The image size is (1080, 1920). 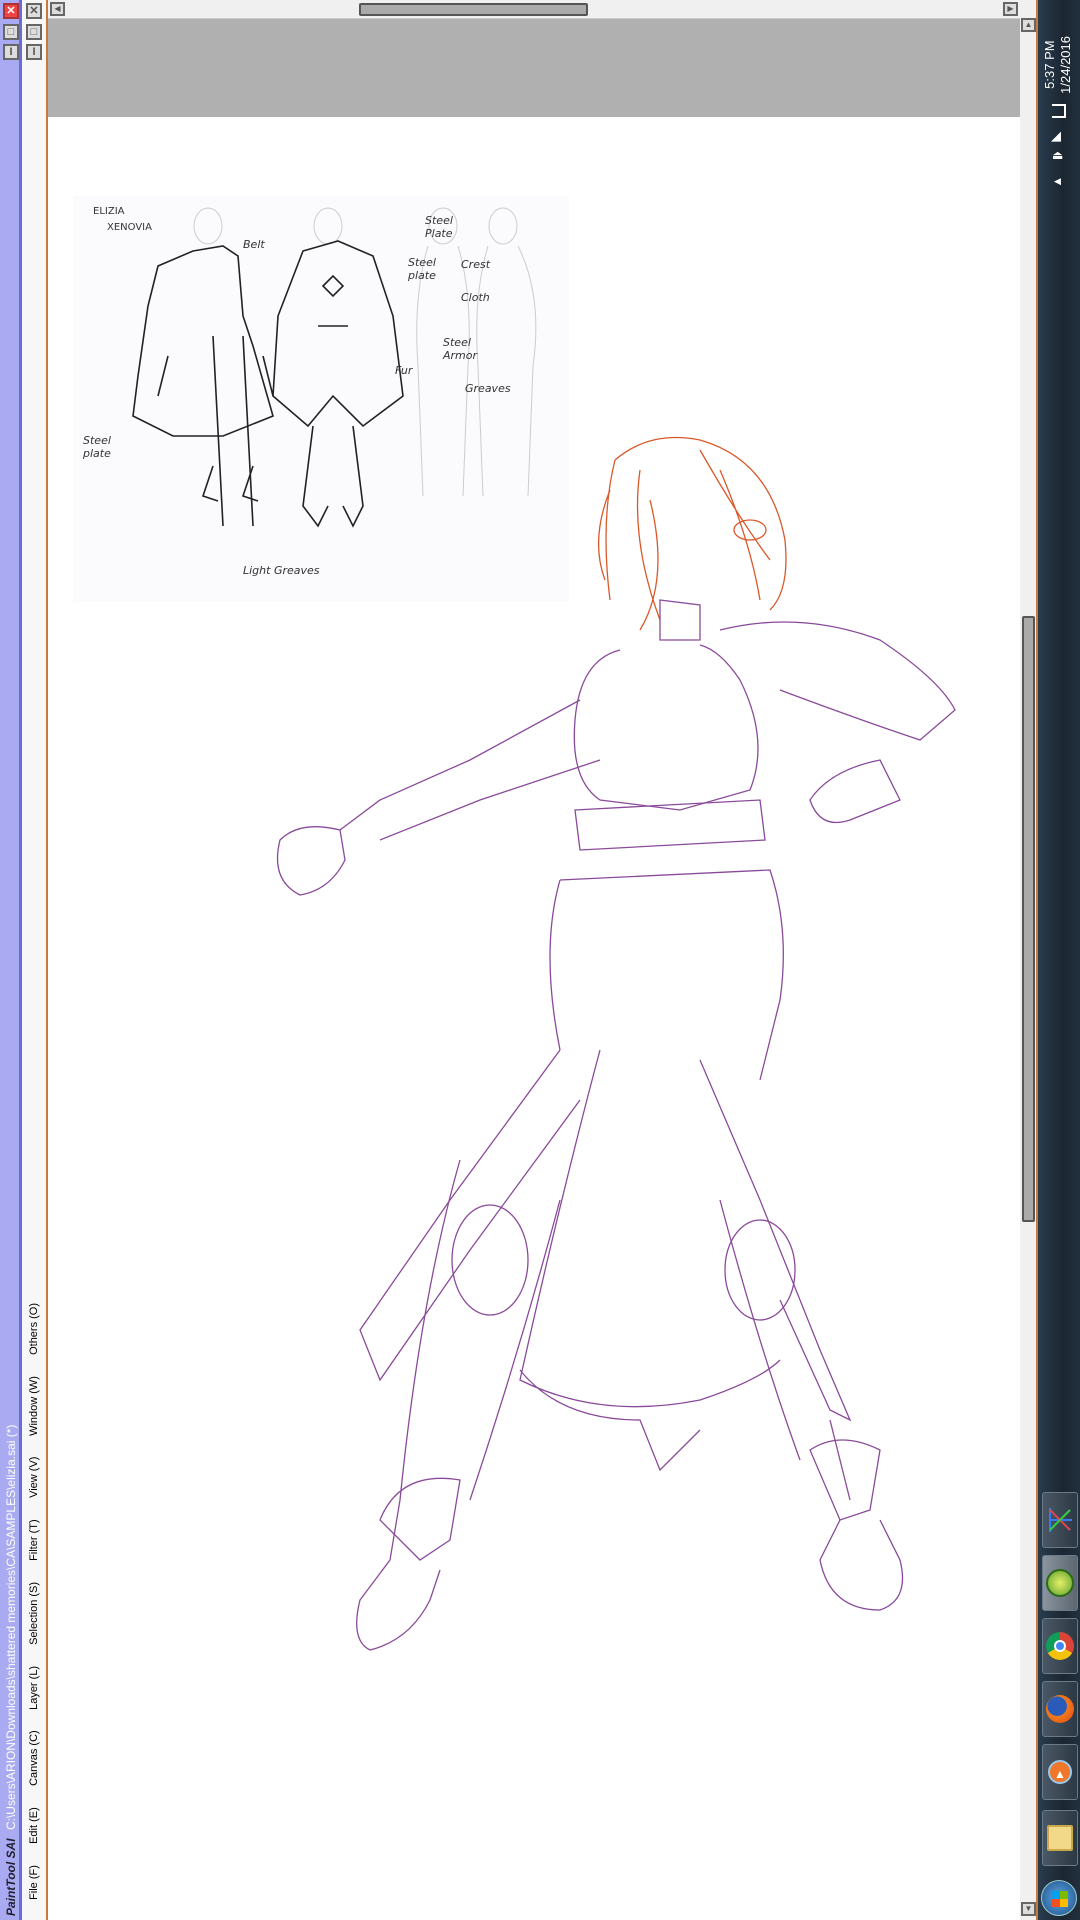 I want to click on clock: 5:37 PM 1/24/2016, so click(x=1058, y=65).